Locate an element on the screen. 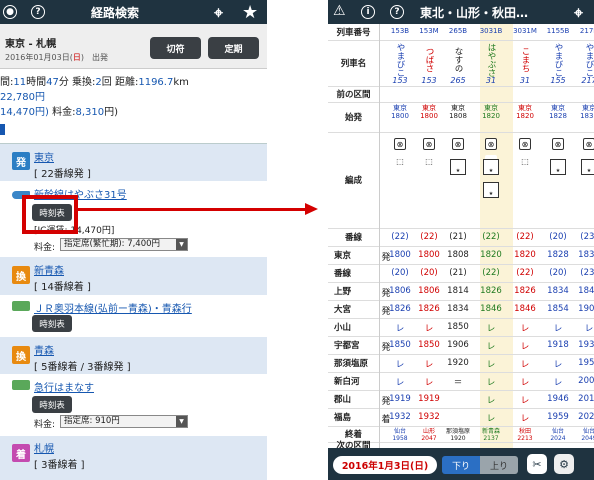  row-label: 那須塩原 is located at coordinates (354, 363).